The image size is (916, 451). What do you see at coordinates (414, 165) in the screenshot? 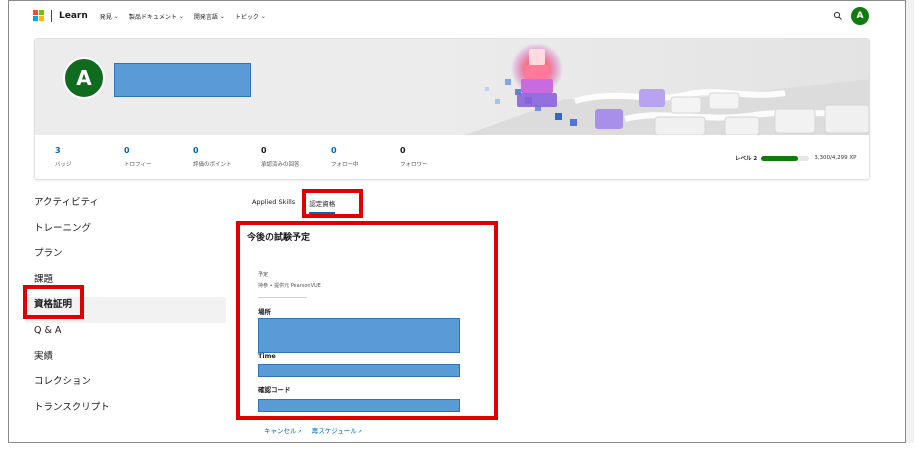
I see `stat-followers-label: フォロワー` at bounding box center [414, 165].